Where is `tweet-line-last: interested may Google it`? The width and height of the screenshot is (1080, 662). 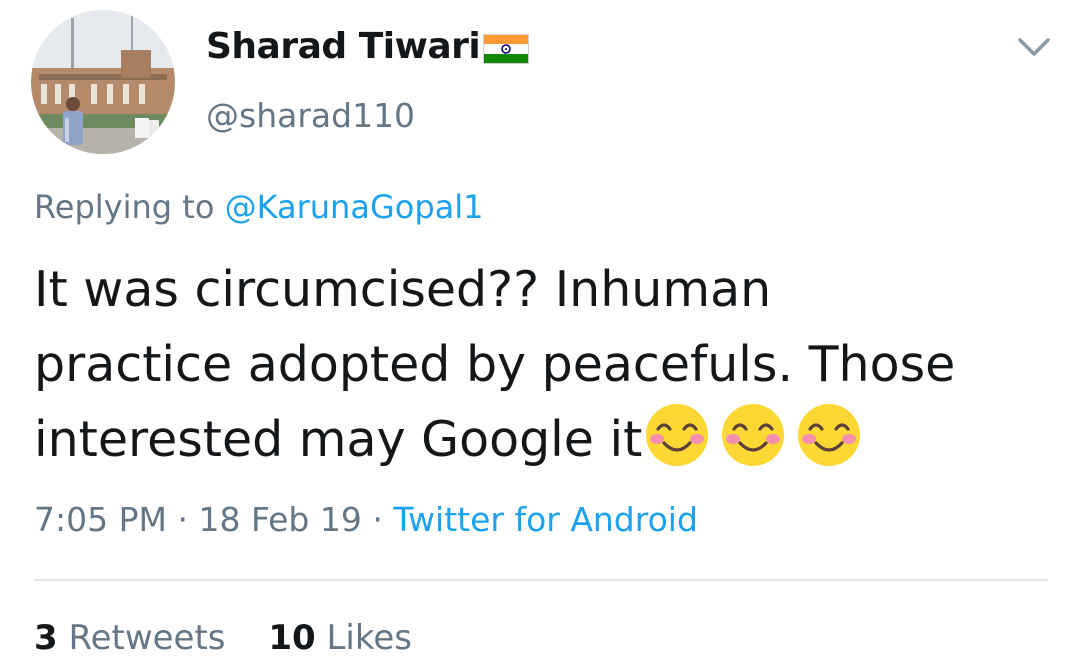 tweet-line-last: interested may Google it is located at coordinates (544, 439).